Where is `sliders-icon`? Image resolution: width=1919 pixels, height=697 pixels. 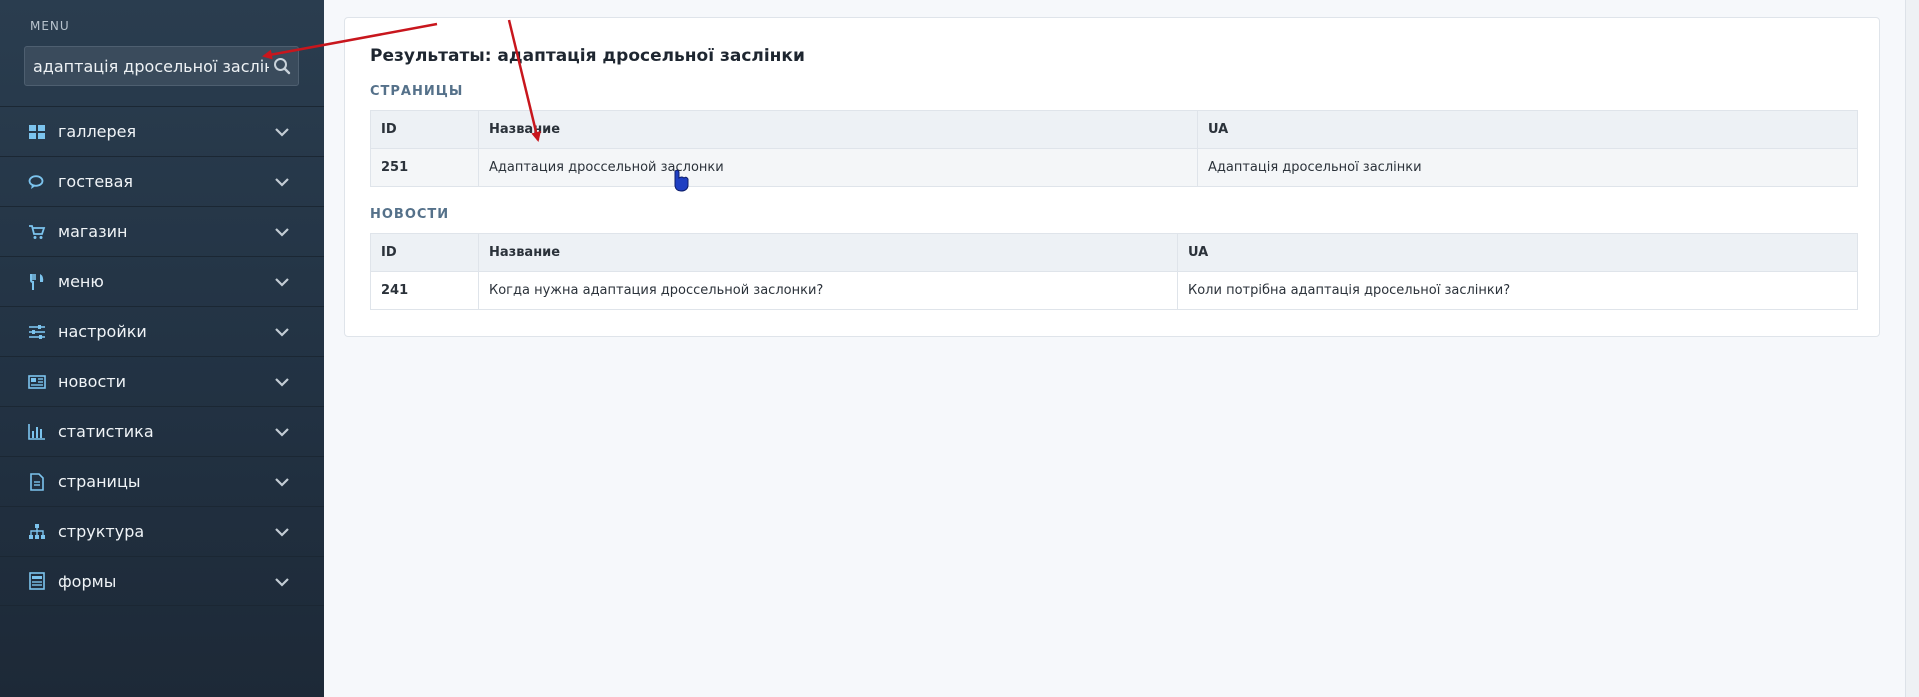 sliders-icon is located at coordinates (37, 331).